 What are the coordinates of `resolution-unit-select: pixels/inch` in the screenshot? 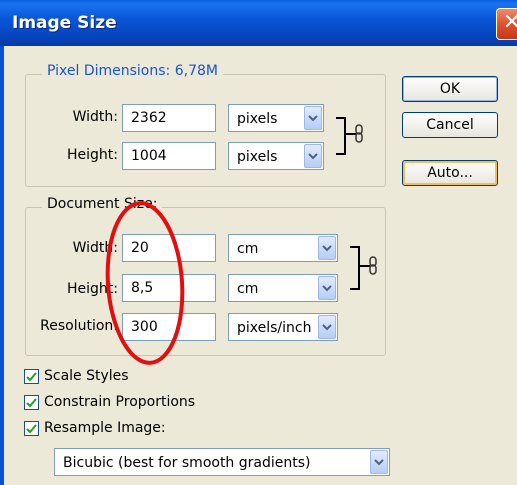 It's located at (283, 327).